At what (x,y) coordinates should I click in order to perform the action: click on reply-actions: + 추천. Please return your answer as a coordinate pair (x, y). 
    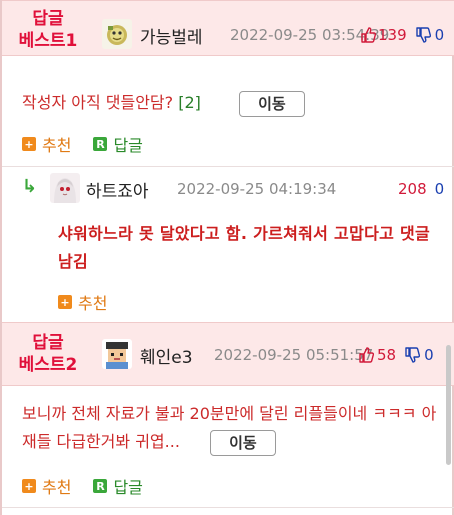
    Looking at the image, I should click on (93, 302).